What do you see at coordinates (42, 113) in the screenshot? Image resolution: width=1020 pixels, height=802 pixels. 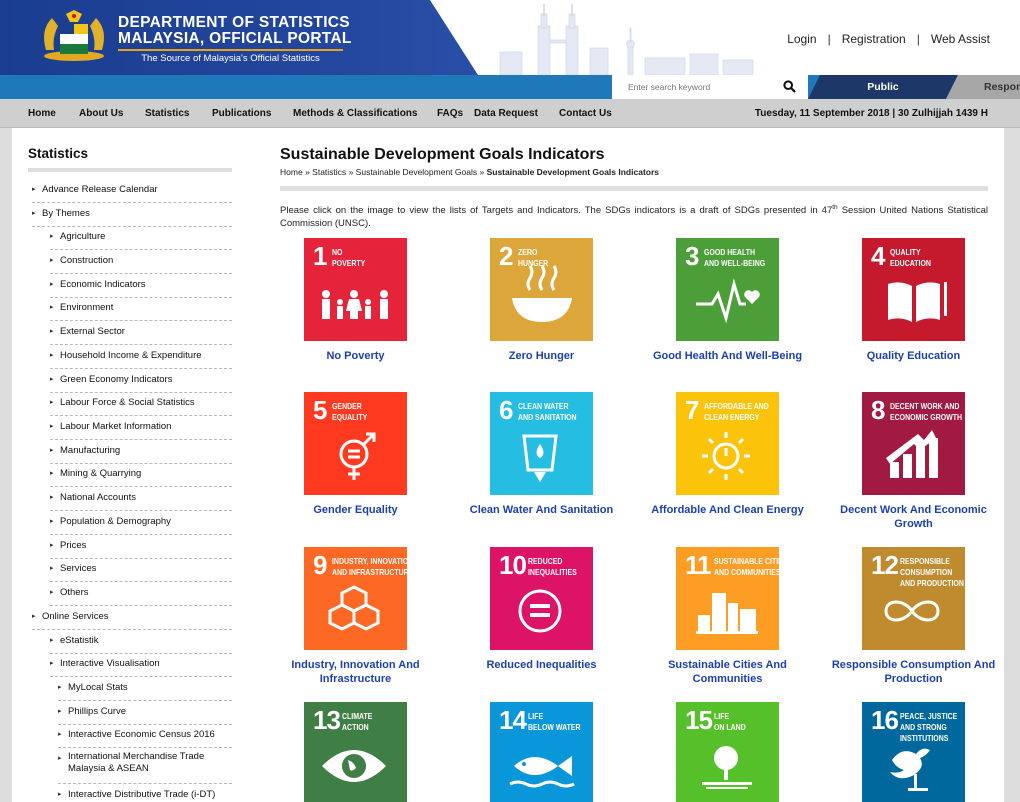 I see `nav-home: Home` at bounding box center [42, 113].